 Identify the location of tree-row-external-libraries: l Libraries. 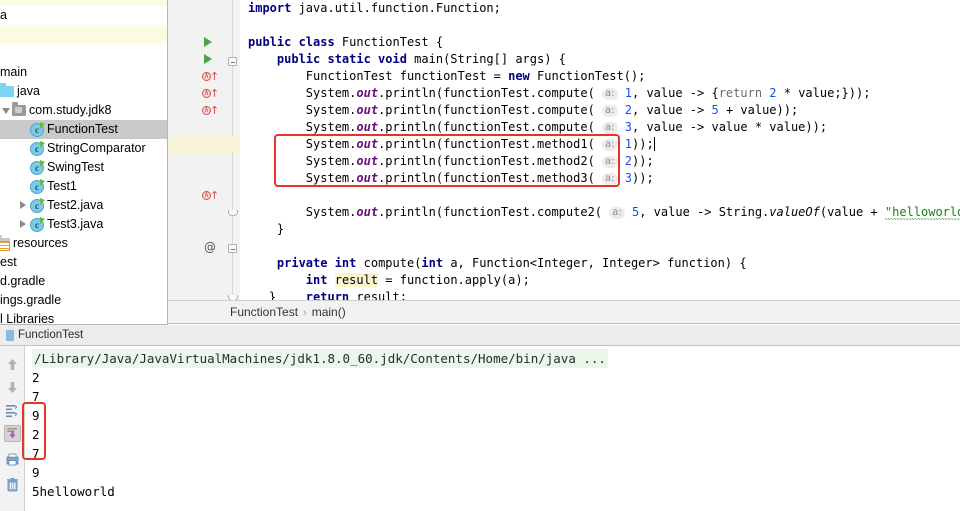
(83, 317).